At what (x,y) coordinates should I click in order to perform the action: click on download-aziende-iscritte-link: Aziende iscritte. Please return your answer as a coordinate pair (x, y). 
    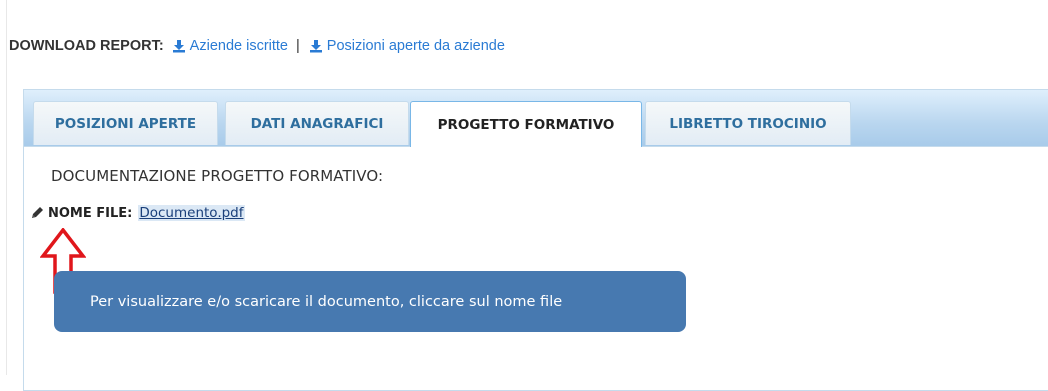
    Looking at the image, I should click on (230, 46).